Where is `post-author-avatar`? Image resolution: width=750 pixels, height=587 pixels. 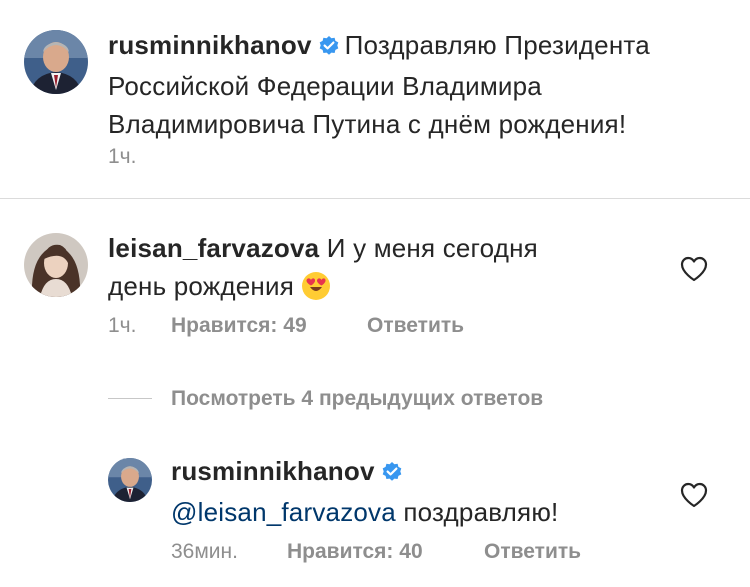 post-author-avatar is located at coordinates (56, 62).